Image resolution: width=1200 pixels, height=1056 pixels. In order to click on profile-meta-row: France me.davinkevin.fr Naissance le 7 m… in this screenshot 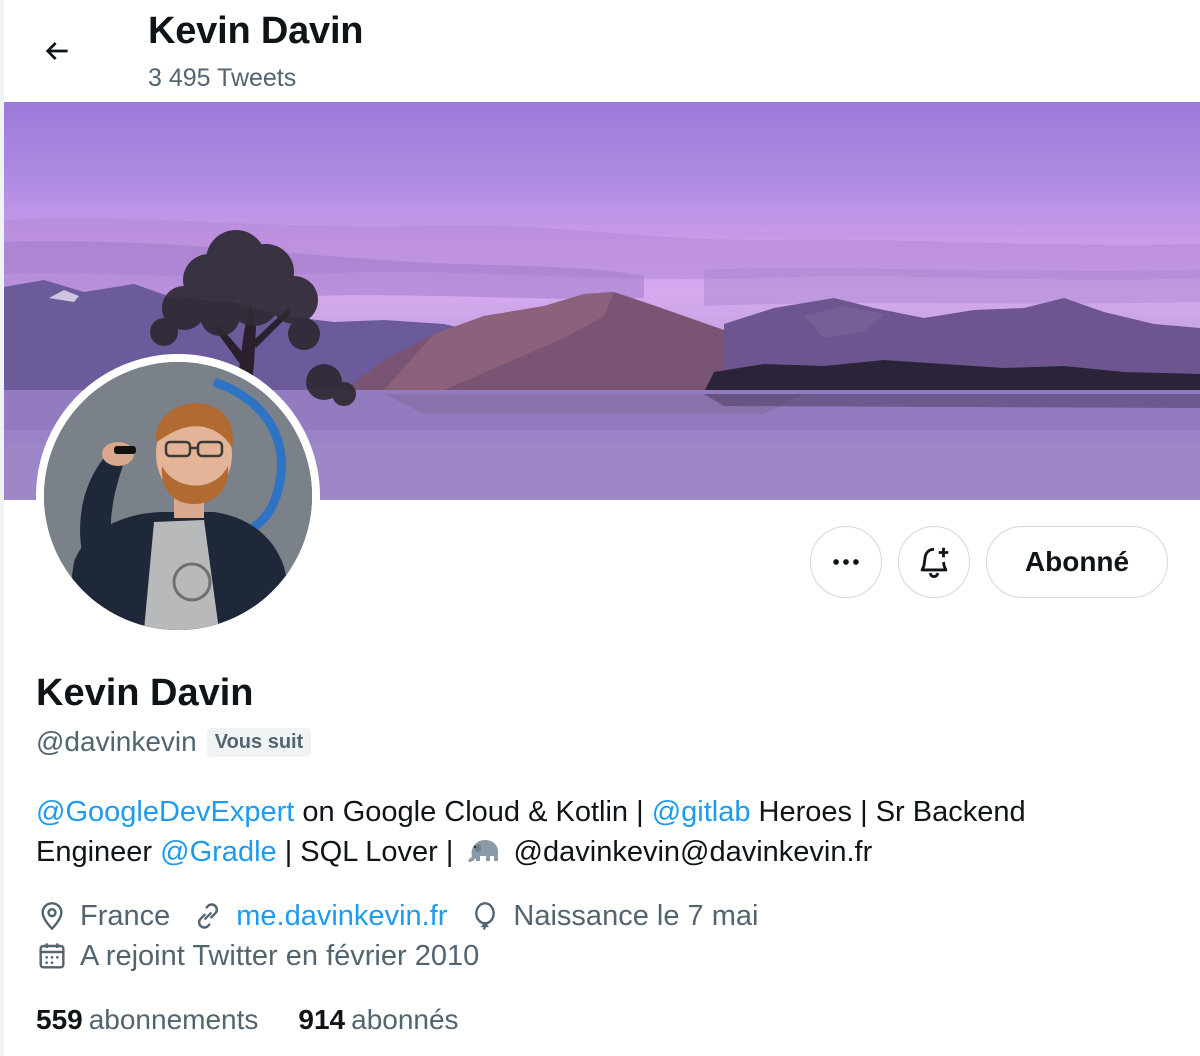, I will do `click(408, 916)`.